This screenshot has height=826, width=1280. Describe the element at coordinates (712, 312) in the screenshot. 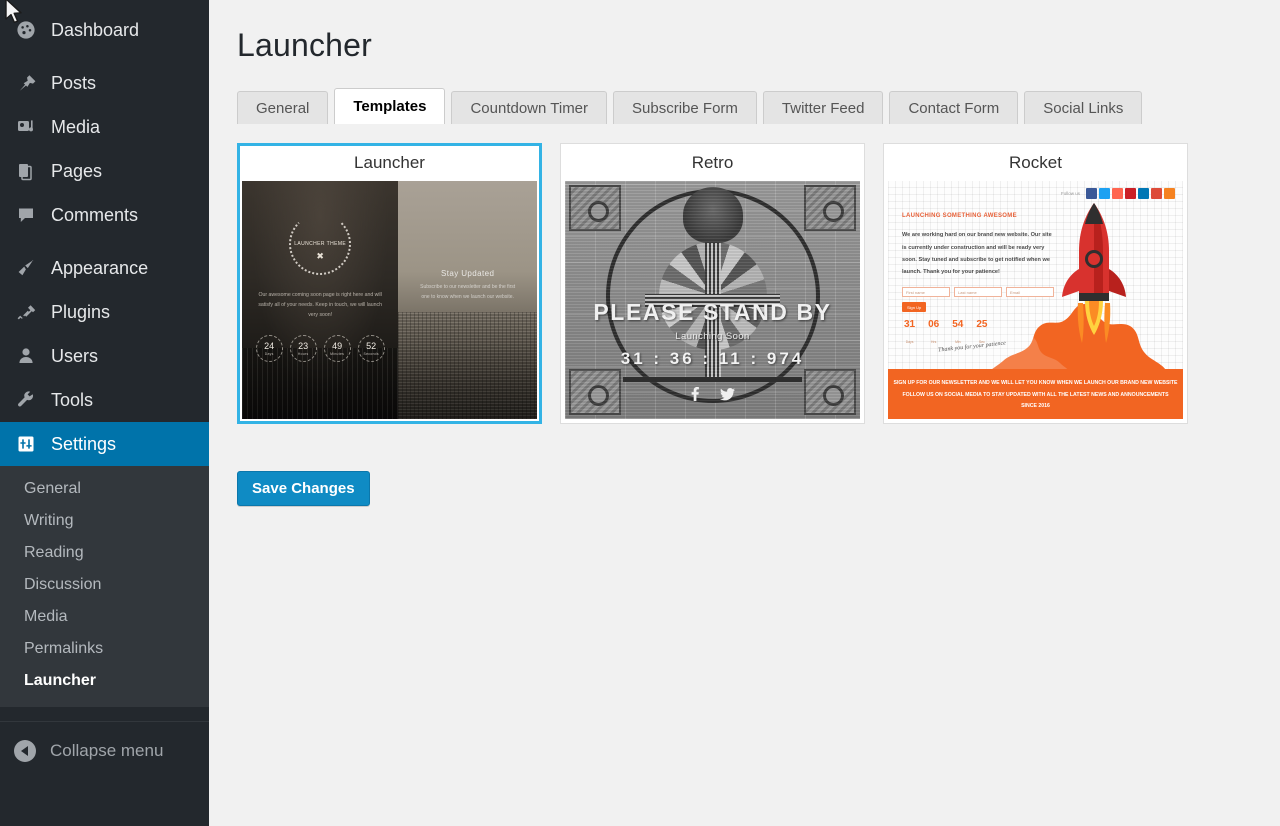

I see `retro-standby-text: PLEASE STAND BY` at that location.